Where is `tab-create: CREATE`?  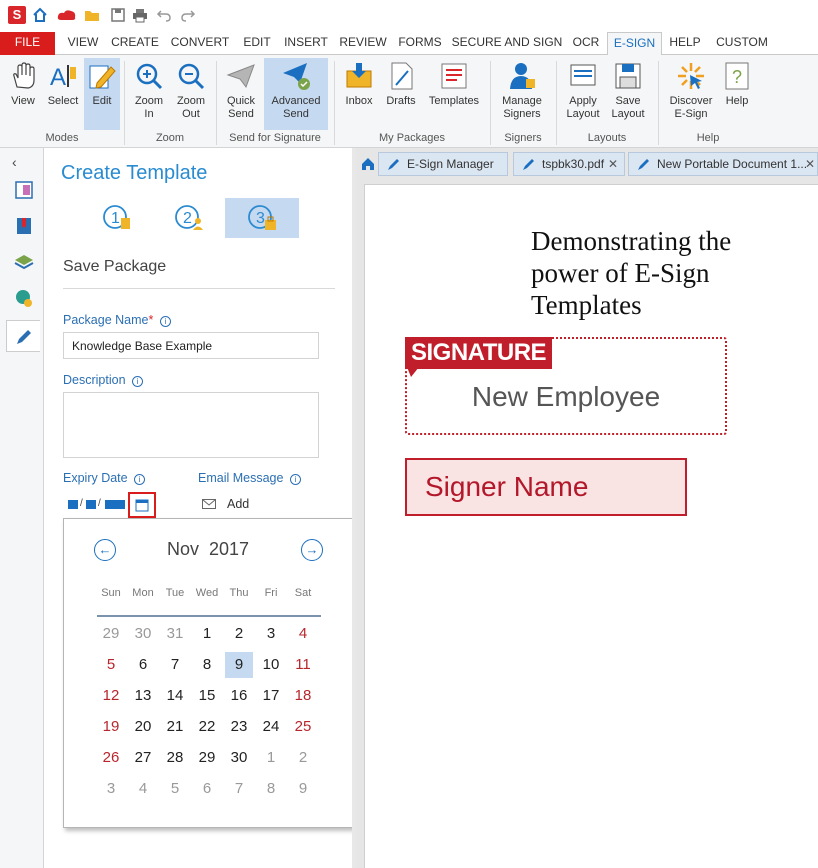
tab-create: CREATE is located at coordinates (135, 43).